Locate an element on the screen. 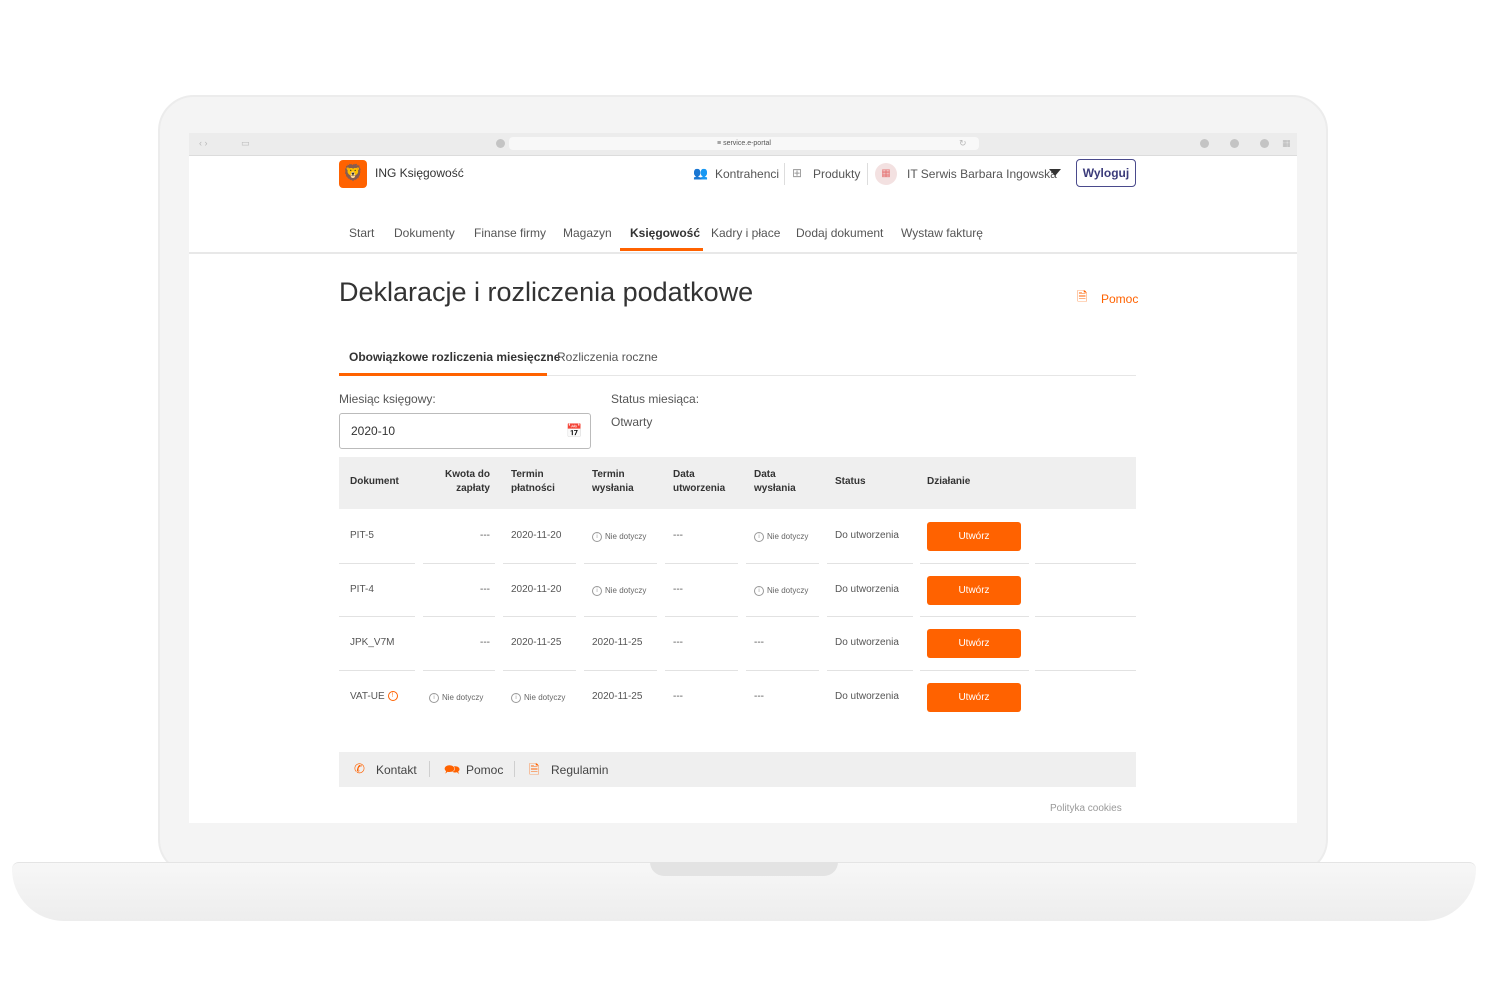 The height and width of the screenshot is (992, 1488). chat-icon: 🗪 is located at coordinates (452, 769).